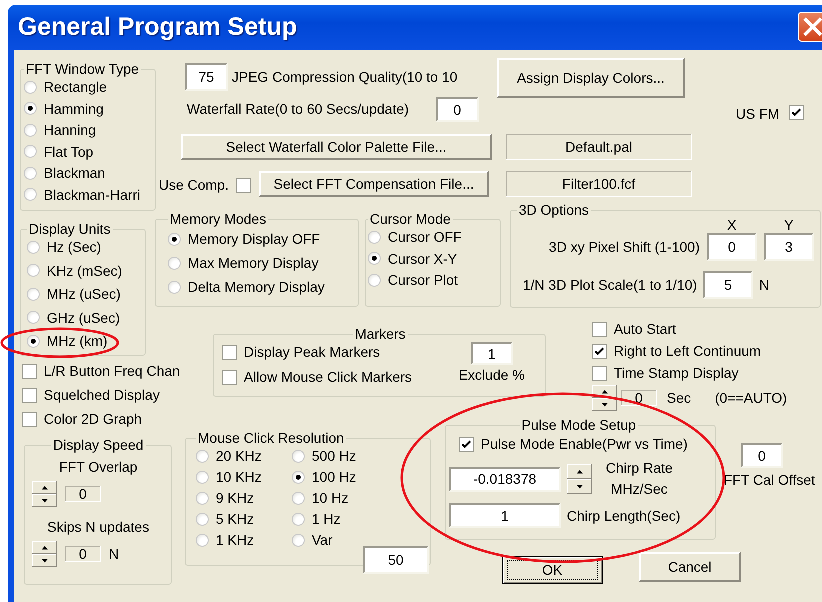  What do you see at coordinates (322, 540) in the screenshot?
I see `radio-label: Var` at bounding box center [322, 540].